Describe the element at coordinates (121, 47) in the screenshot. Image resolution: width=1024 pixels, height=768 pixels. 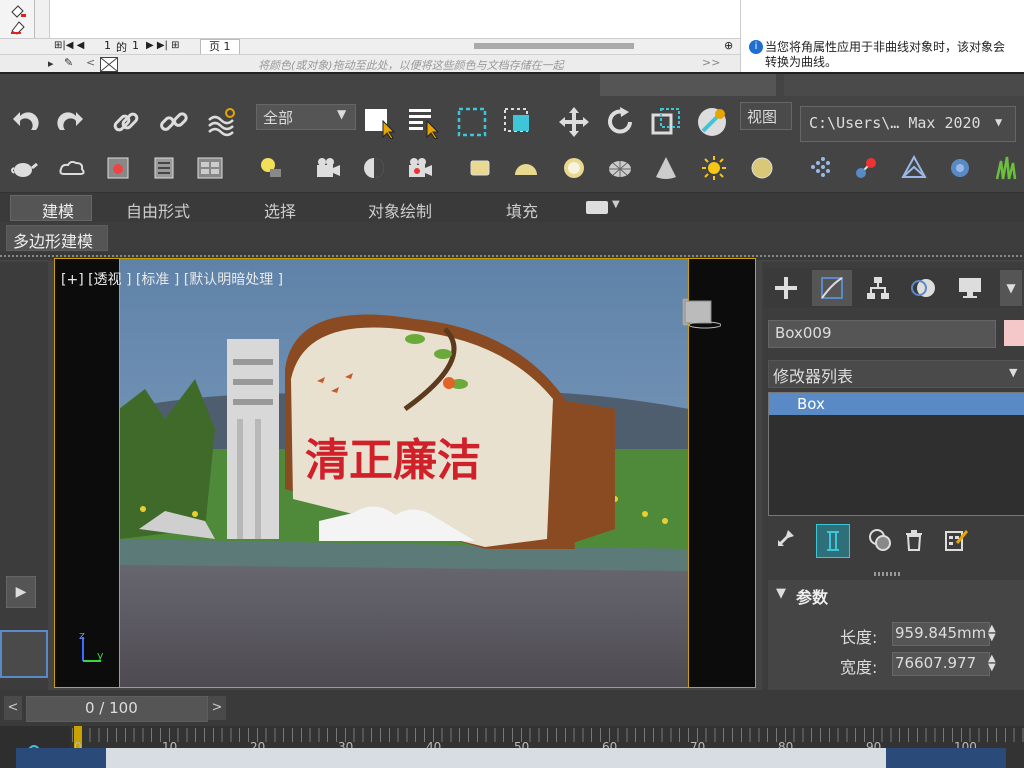
I see `page-of-label: 的` at that location.